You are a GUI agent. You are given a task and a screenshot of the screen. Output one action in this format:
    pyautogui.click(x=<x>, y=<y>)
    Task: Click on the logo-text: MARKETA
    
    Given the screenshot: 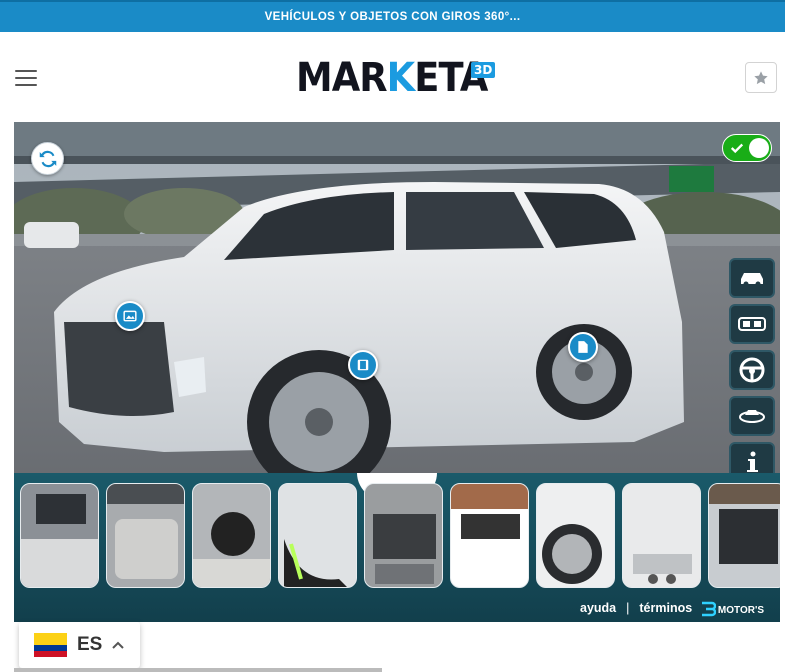 What is the action you would take?
    pyautogui.click(x=392, y=78)
    